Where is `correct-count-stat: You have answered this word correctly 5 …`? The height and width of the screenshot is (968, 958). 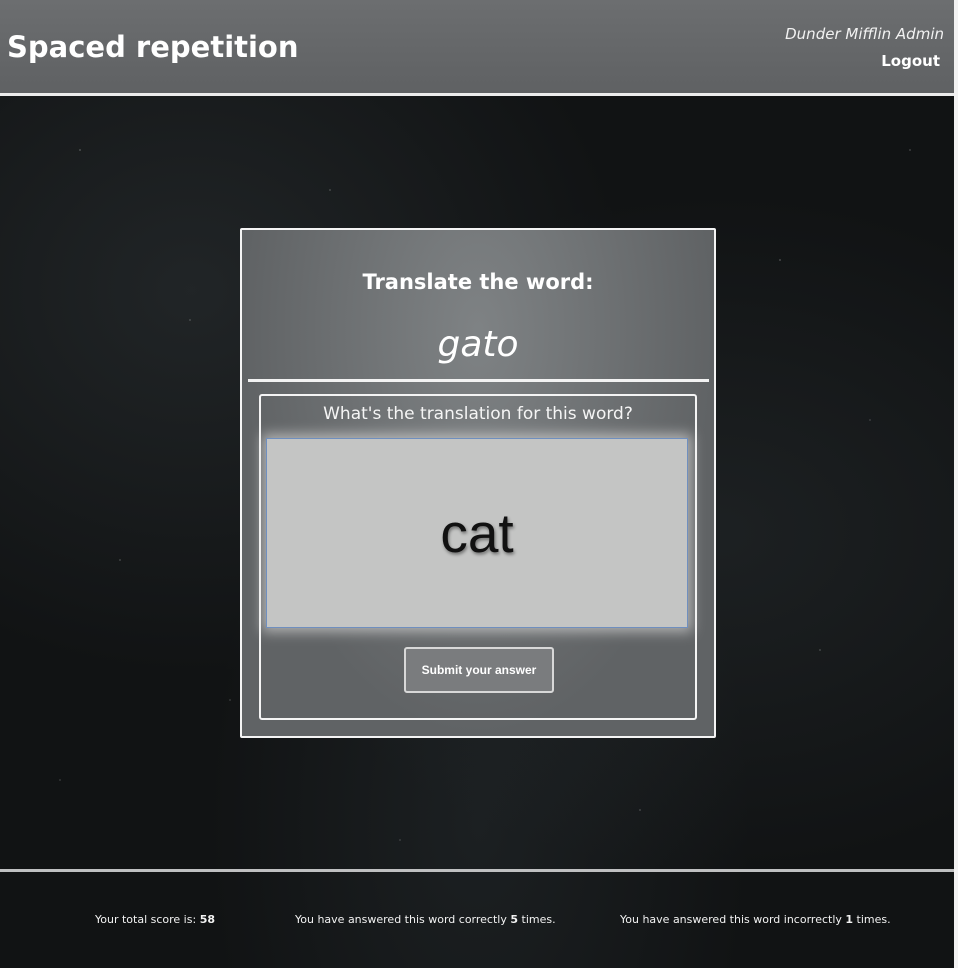 correct-count-stat: You have answered this word correctly 5 … is located at coordinates (425, 919).